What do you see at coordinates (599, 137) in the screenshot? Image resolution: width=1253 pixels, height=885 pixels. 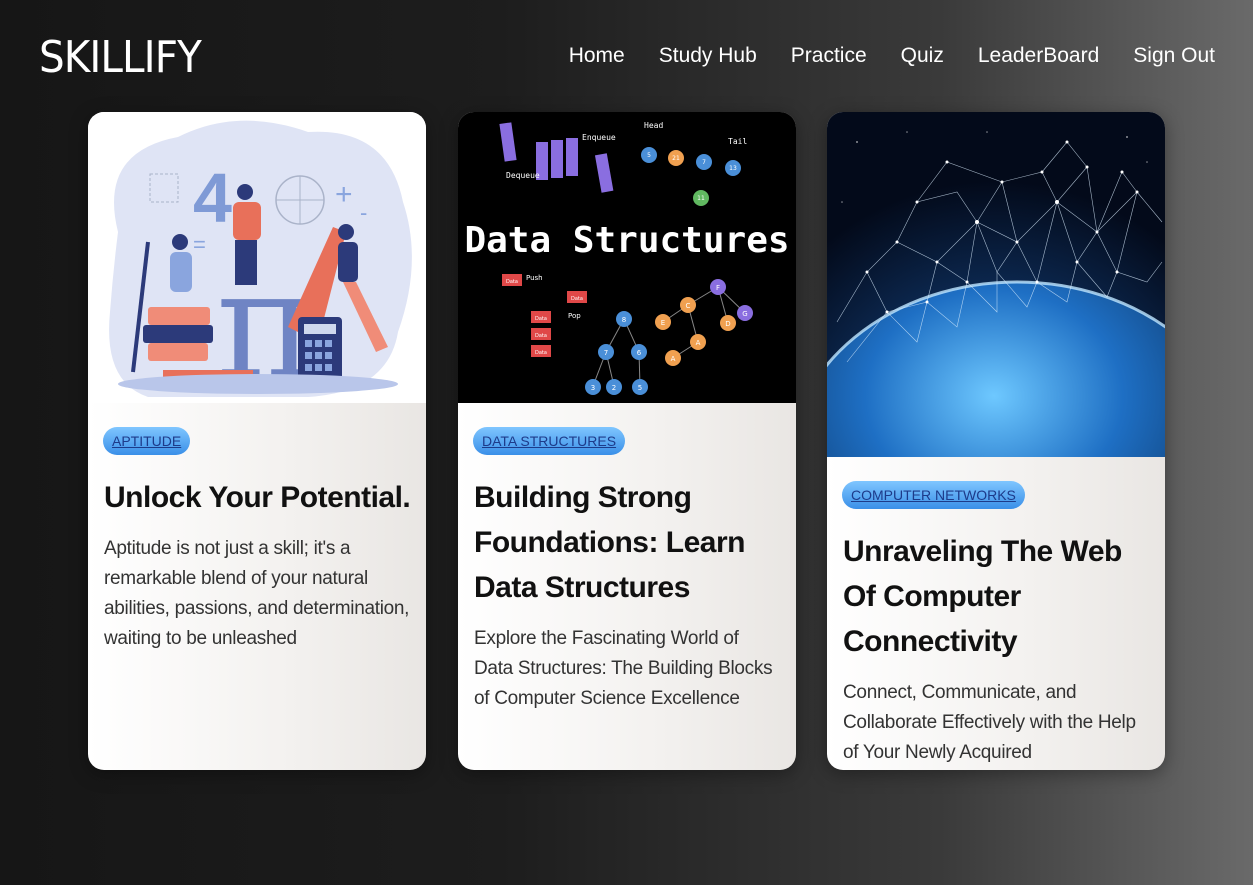 I see `enqueue-label: Enqueue` at bounding box center [599, 137].